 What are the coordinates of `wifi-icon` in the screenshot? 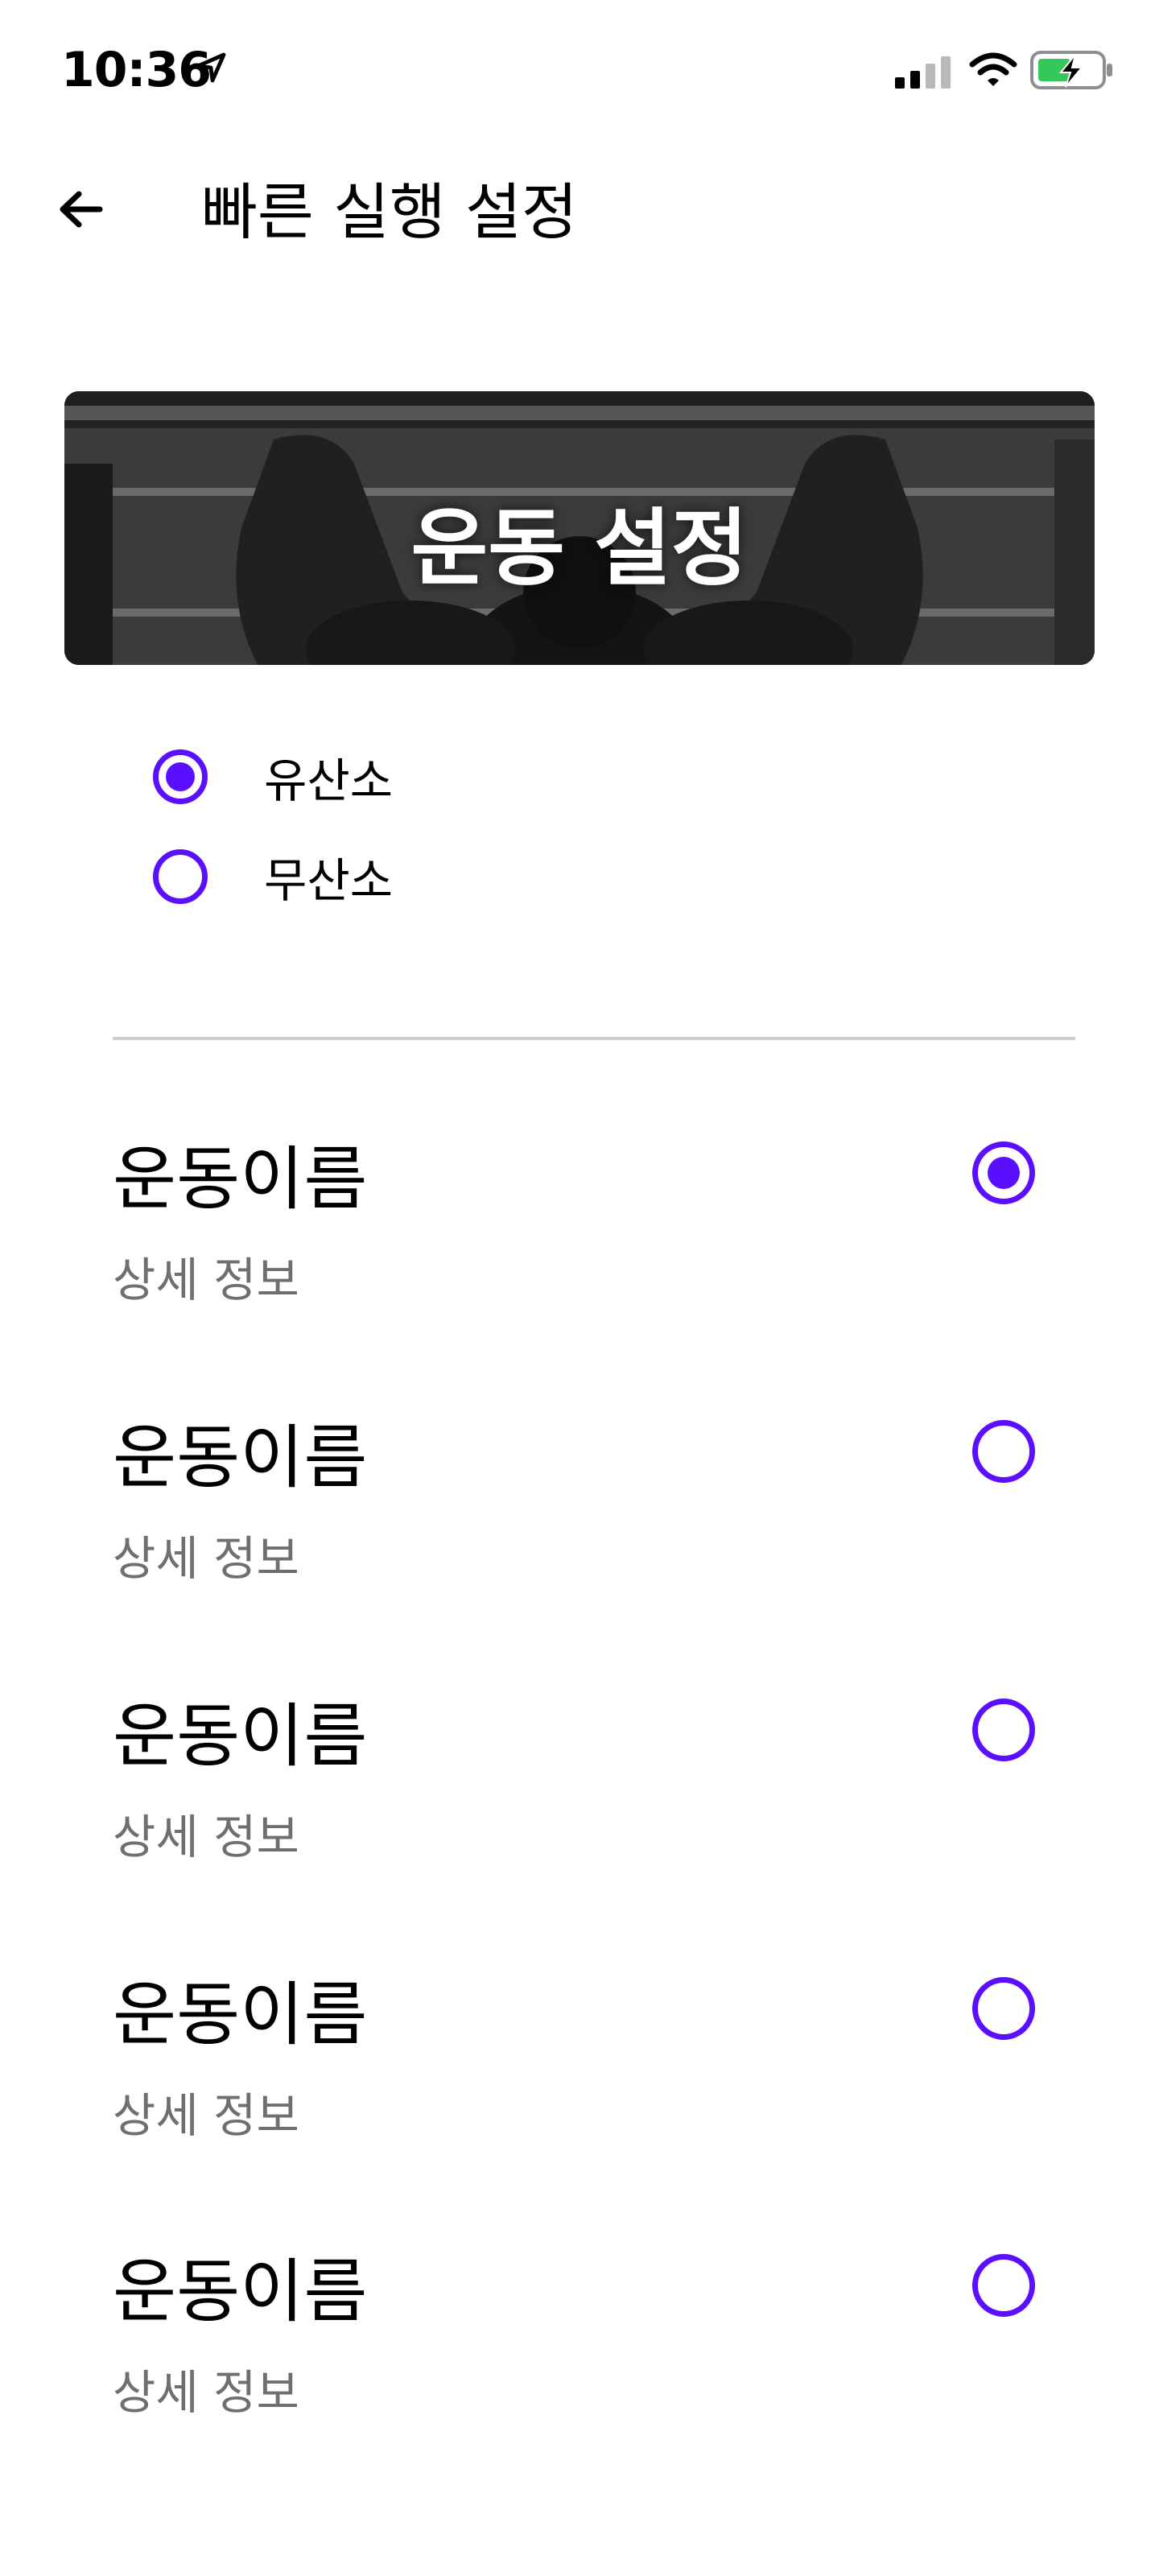 It's located at (993, 69).